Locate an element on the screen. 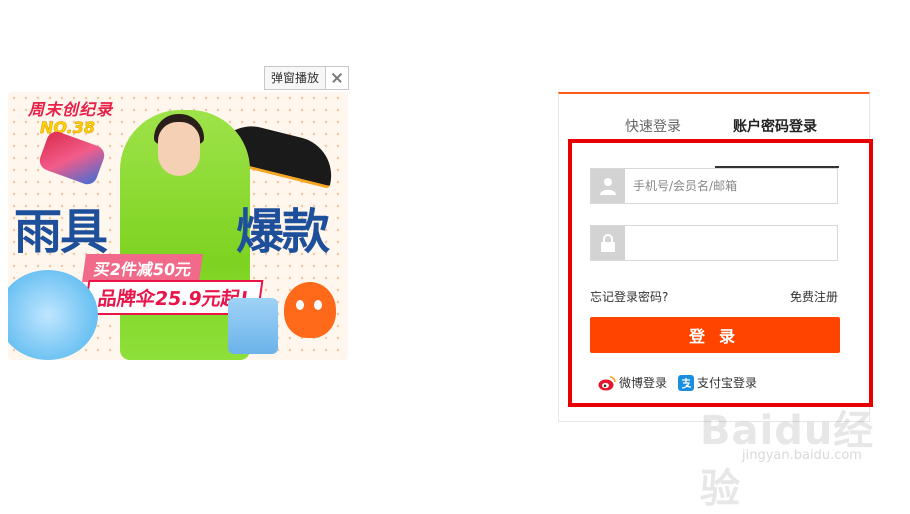 The image size is (910, 514). forgot-password-link: 忘记登录密码? is located at coordinates (629, 296).